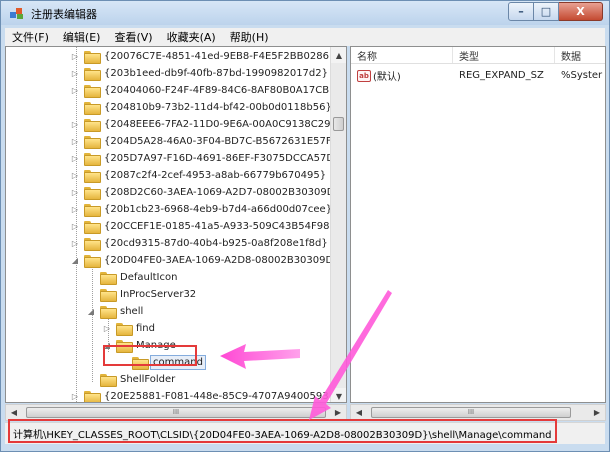 This screenshot has height=452, width=610. Describe the element at coordinates (132, 311) in the screenshot. I see `tree-item-label: shell` at that location.